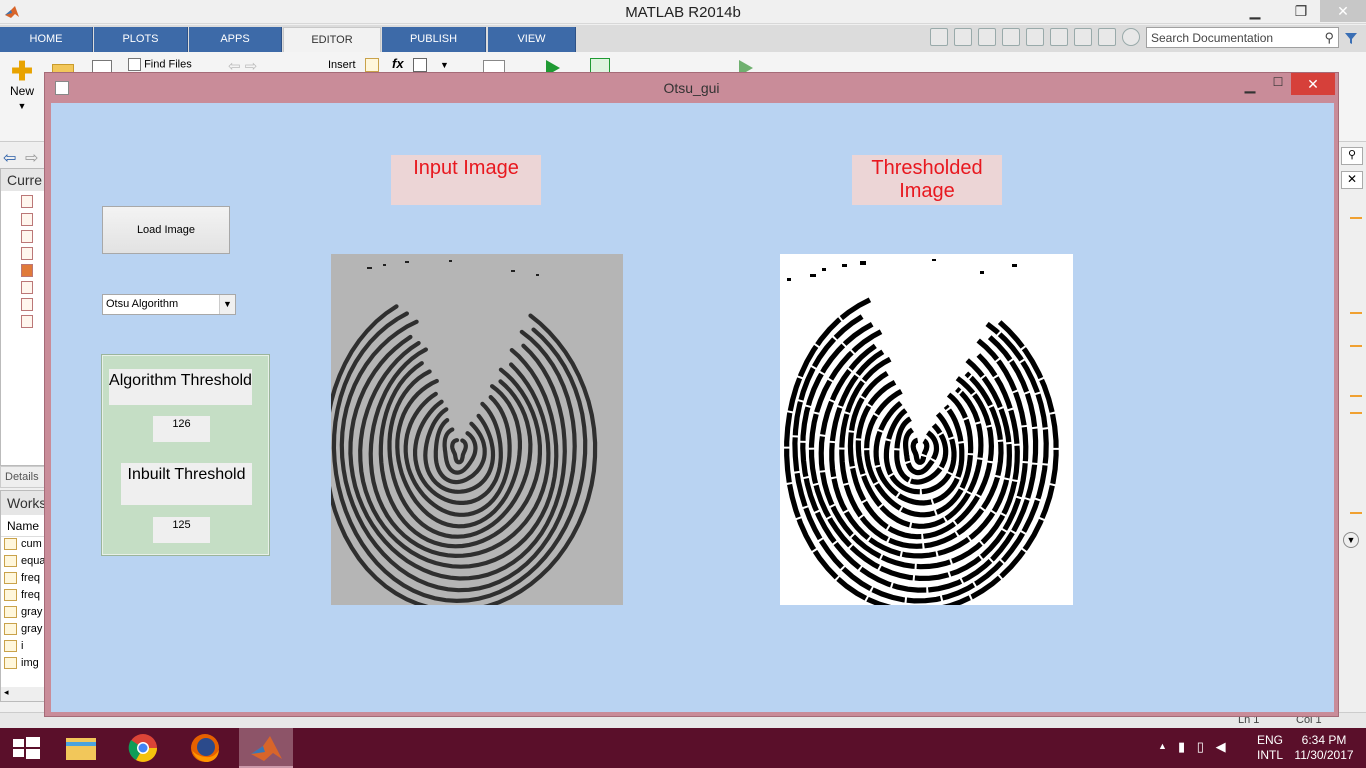  What do you see at coordinates (1200, 746) in the screenshot?
I see `network-icon: ▯` at bounding box center [1200, 746].